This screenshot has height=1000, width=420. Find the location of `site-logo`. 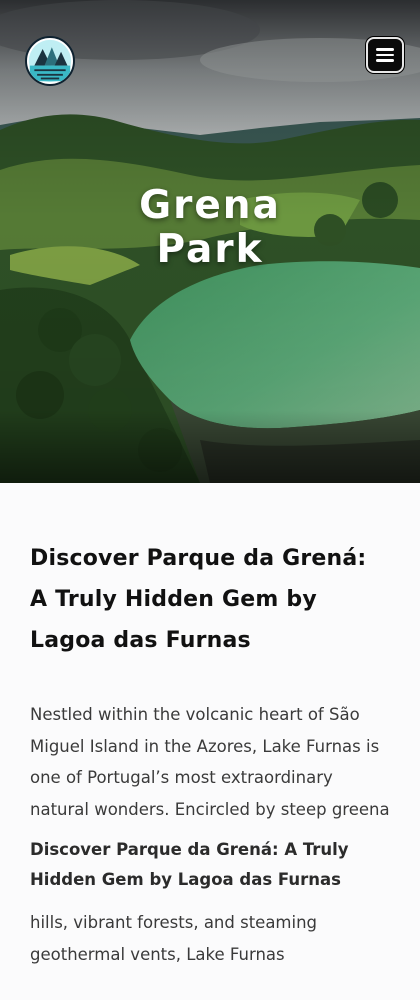

site-logo is located at coordinates (50, 61).